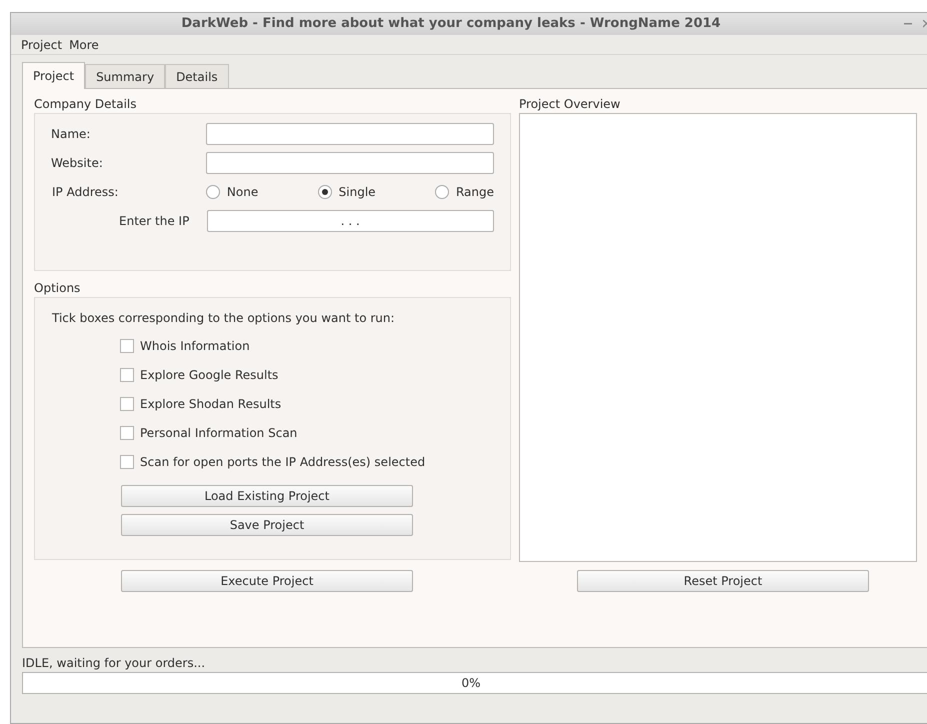  What do you see at coordinates (464, 192) in the screenshot?
I see `radio-button: Range` at bounding box center [464, 192].